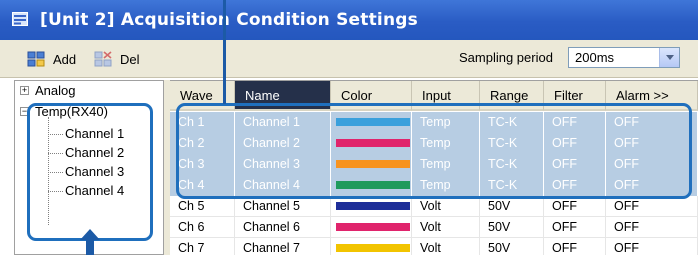 This screenshot has height=255, width=698. What do you see at coordinates (51, 59) in the screenshot?
I see `add-button: Add` at bounding box center [51, 59].